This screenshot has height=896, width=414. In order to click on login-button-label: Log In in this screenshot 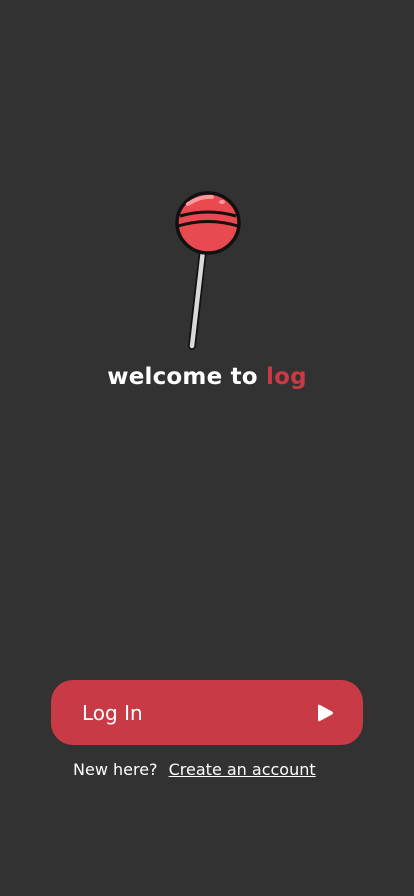, I will do `click(112, 712)`.